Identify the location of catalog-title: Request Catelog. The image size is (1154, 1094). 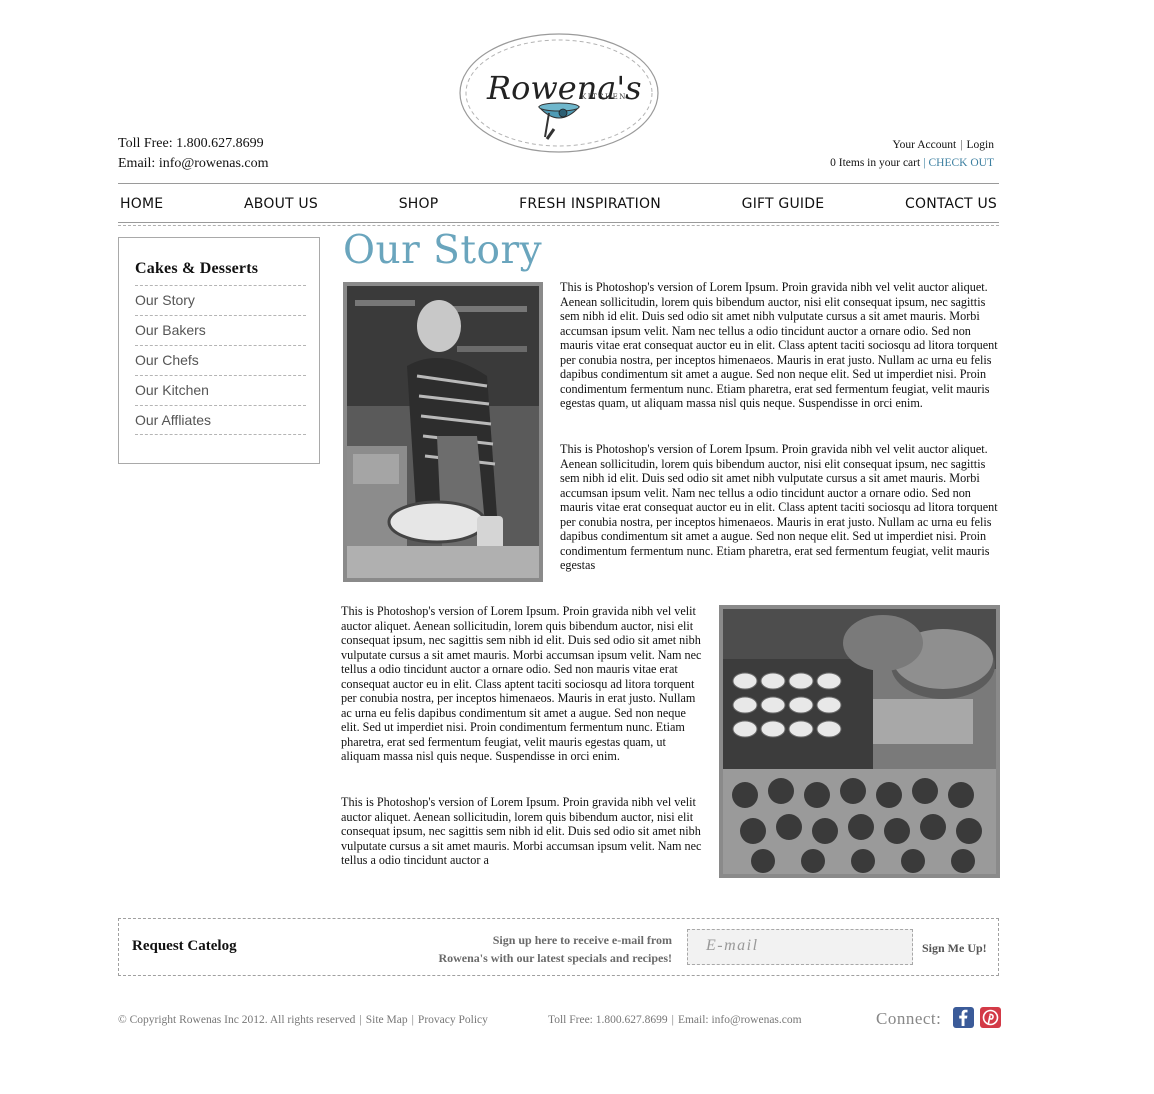
(184, 946).